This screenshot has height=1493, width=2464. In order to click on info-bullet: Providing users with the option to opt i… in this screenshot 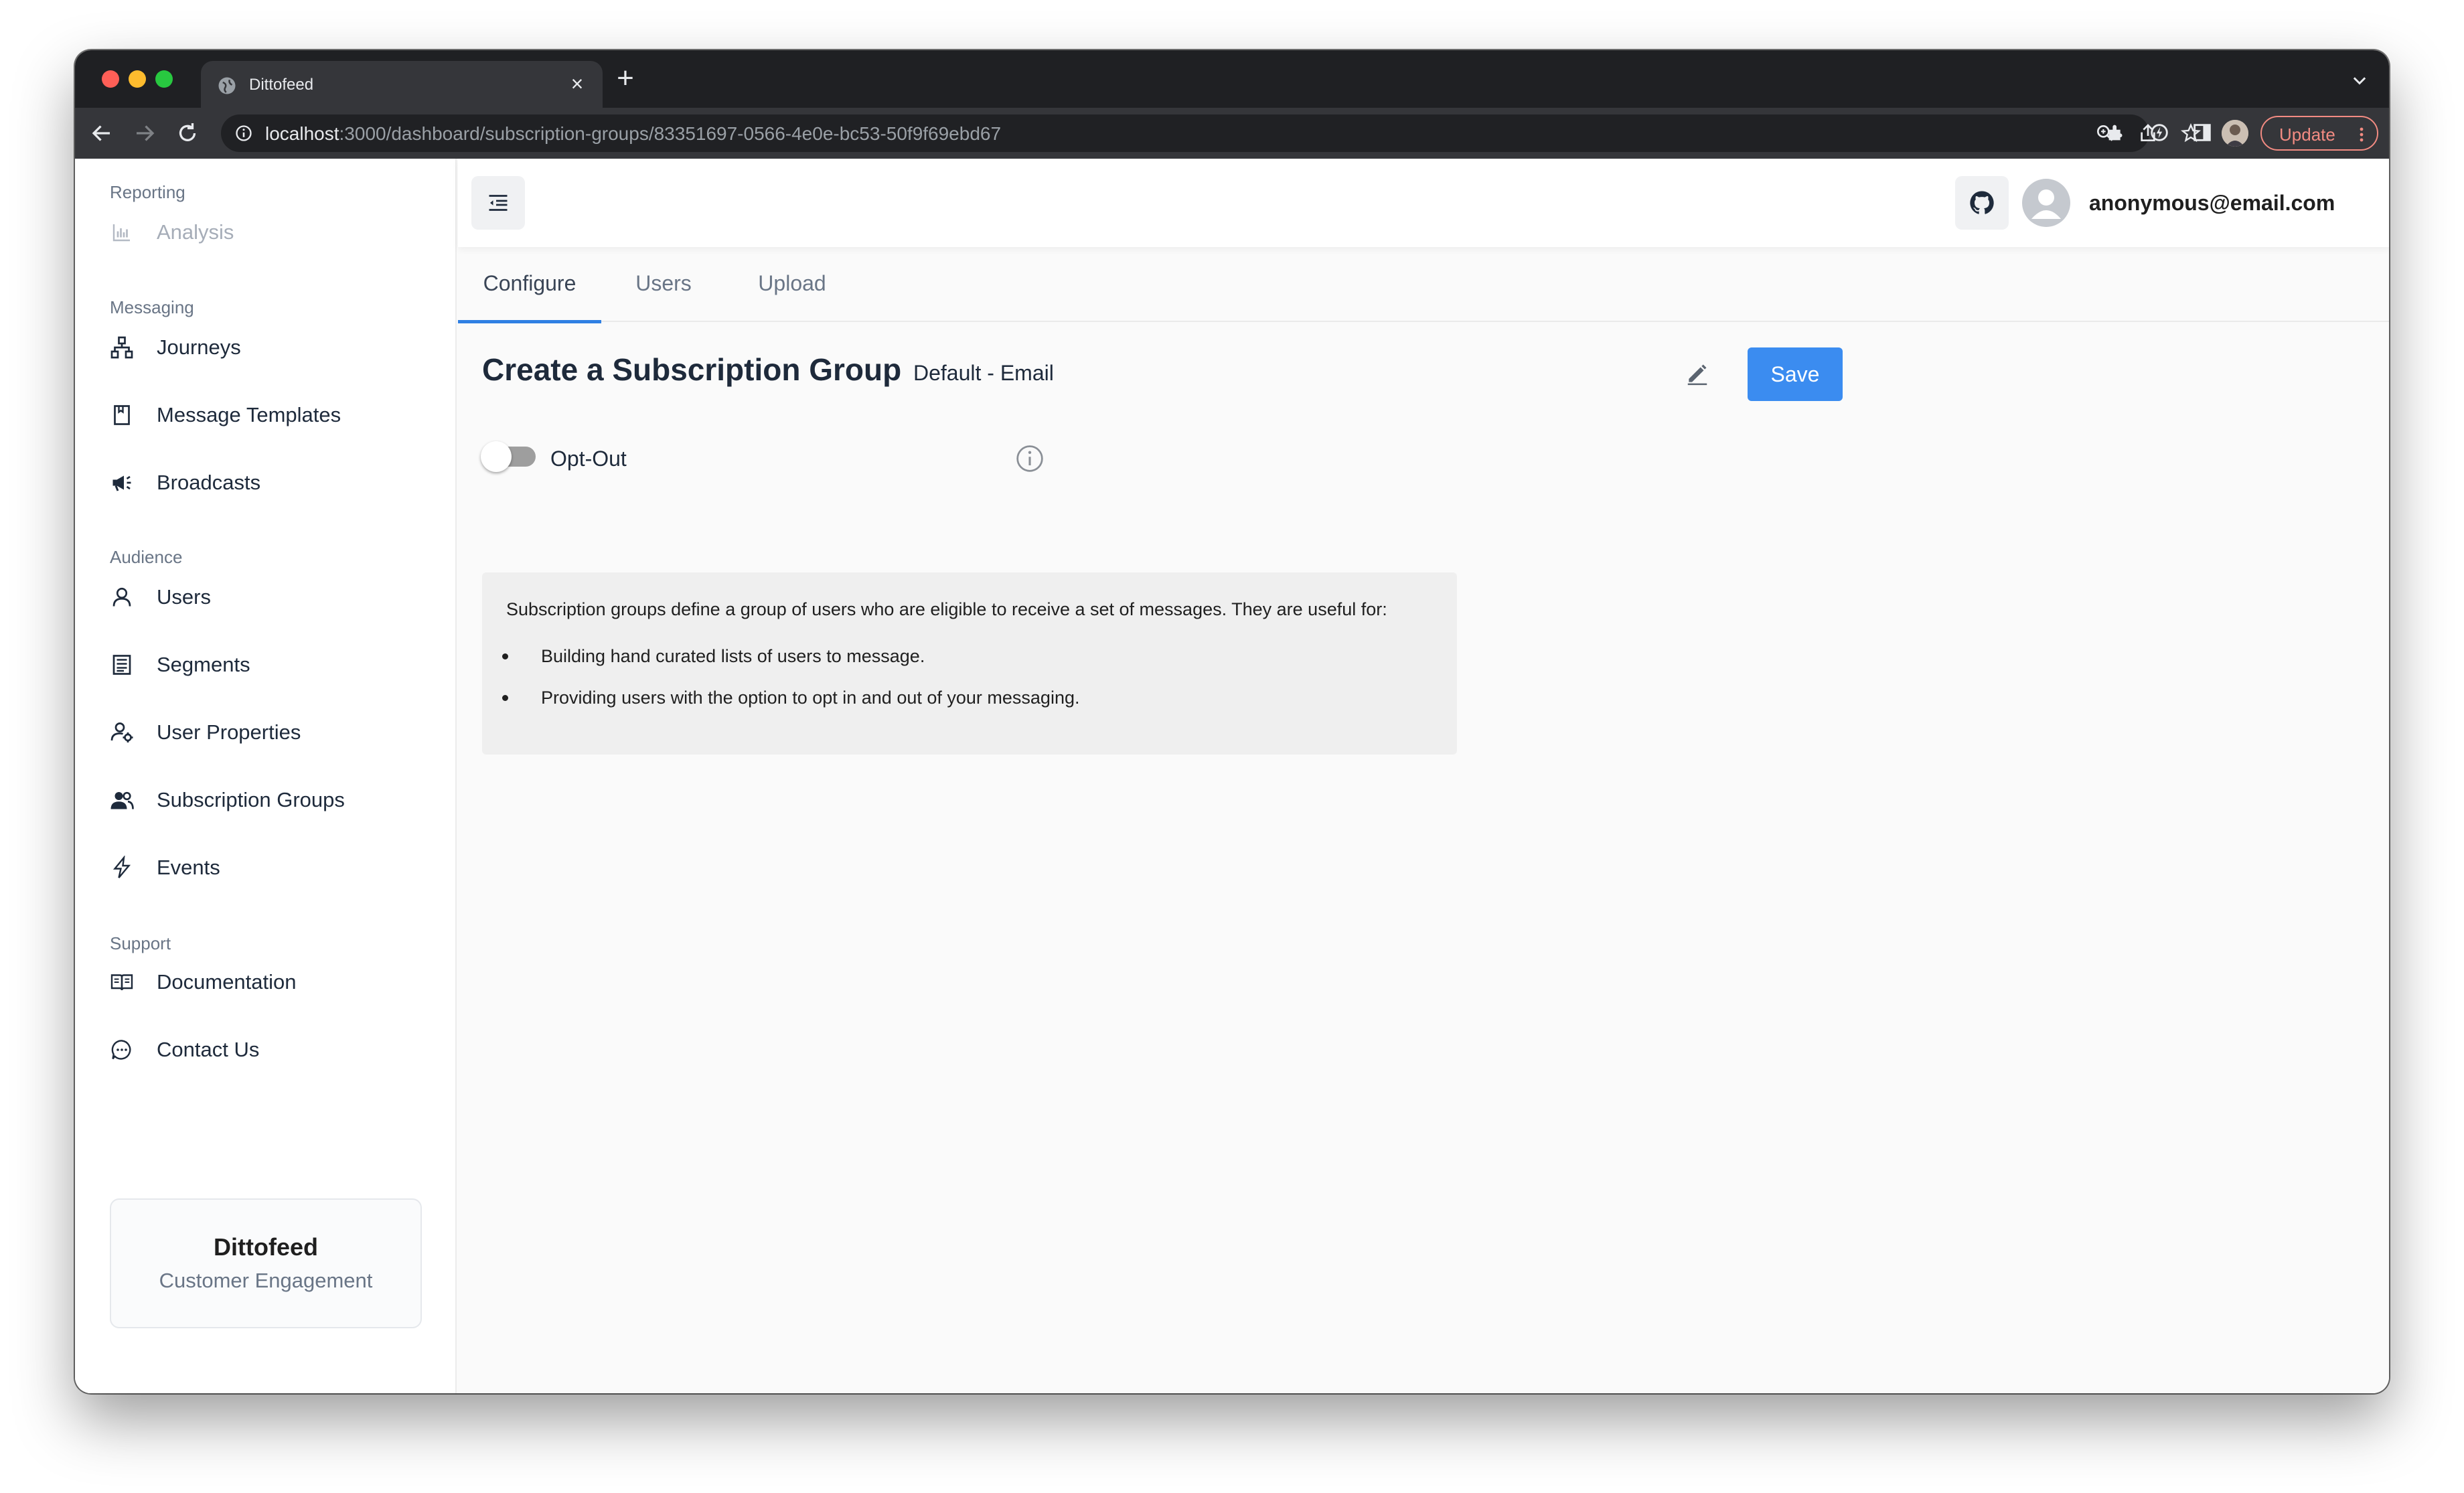, I will do `click(810, 698)`.